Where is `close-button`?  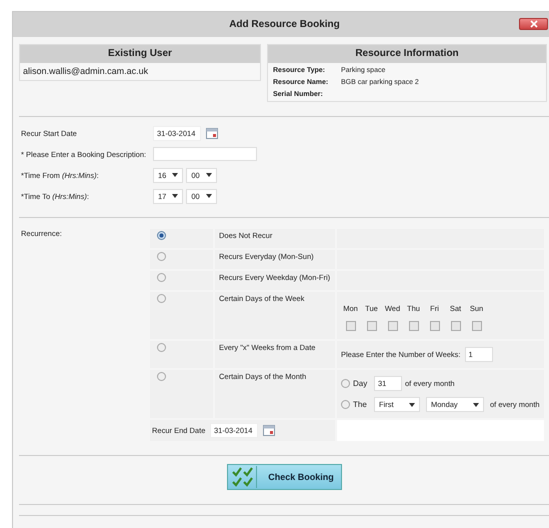
close-button is located at coordinates (533, 24).